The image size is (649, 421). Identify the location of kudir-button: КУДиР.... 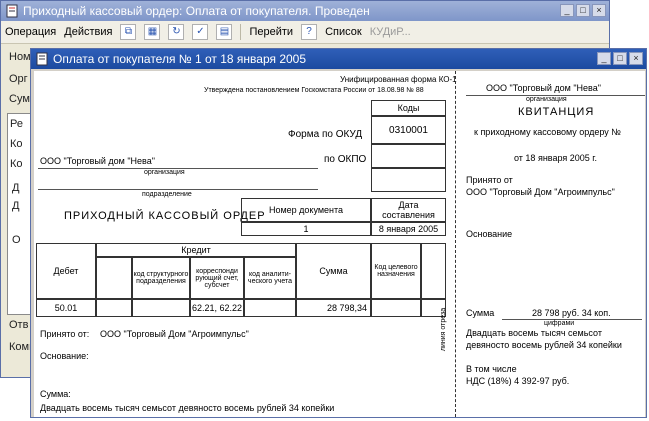
(390, 32).